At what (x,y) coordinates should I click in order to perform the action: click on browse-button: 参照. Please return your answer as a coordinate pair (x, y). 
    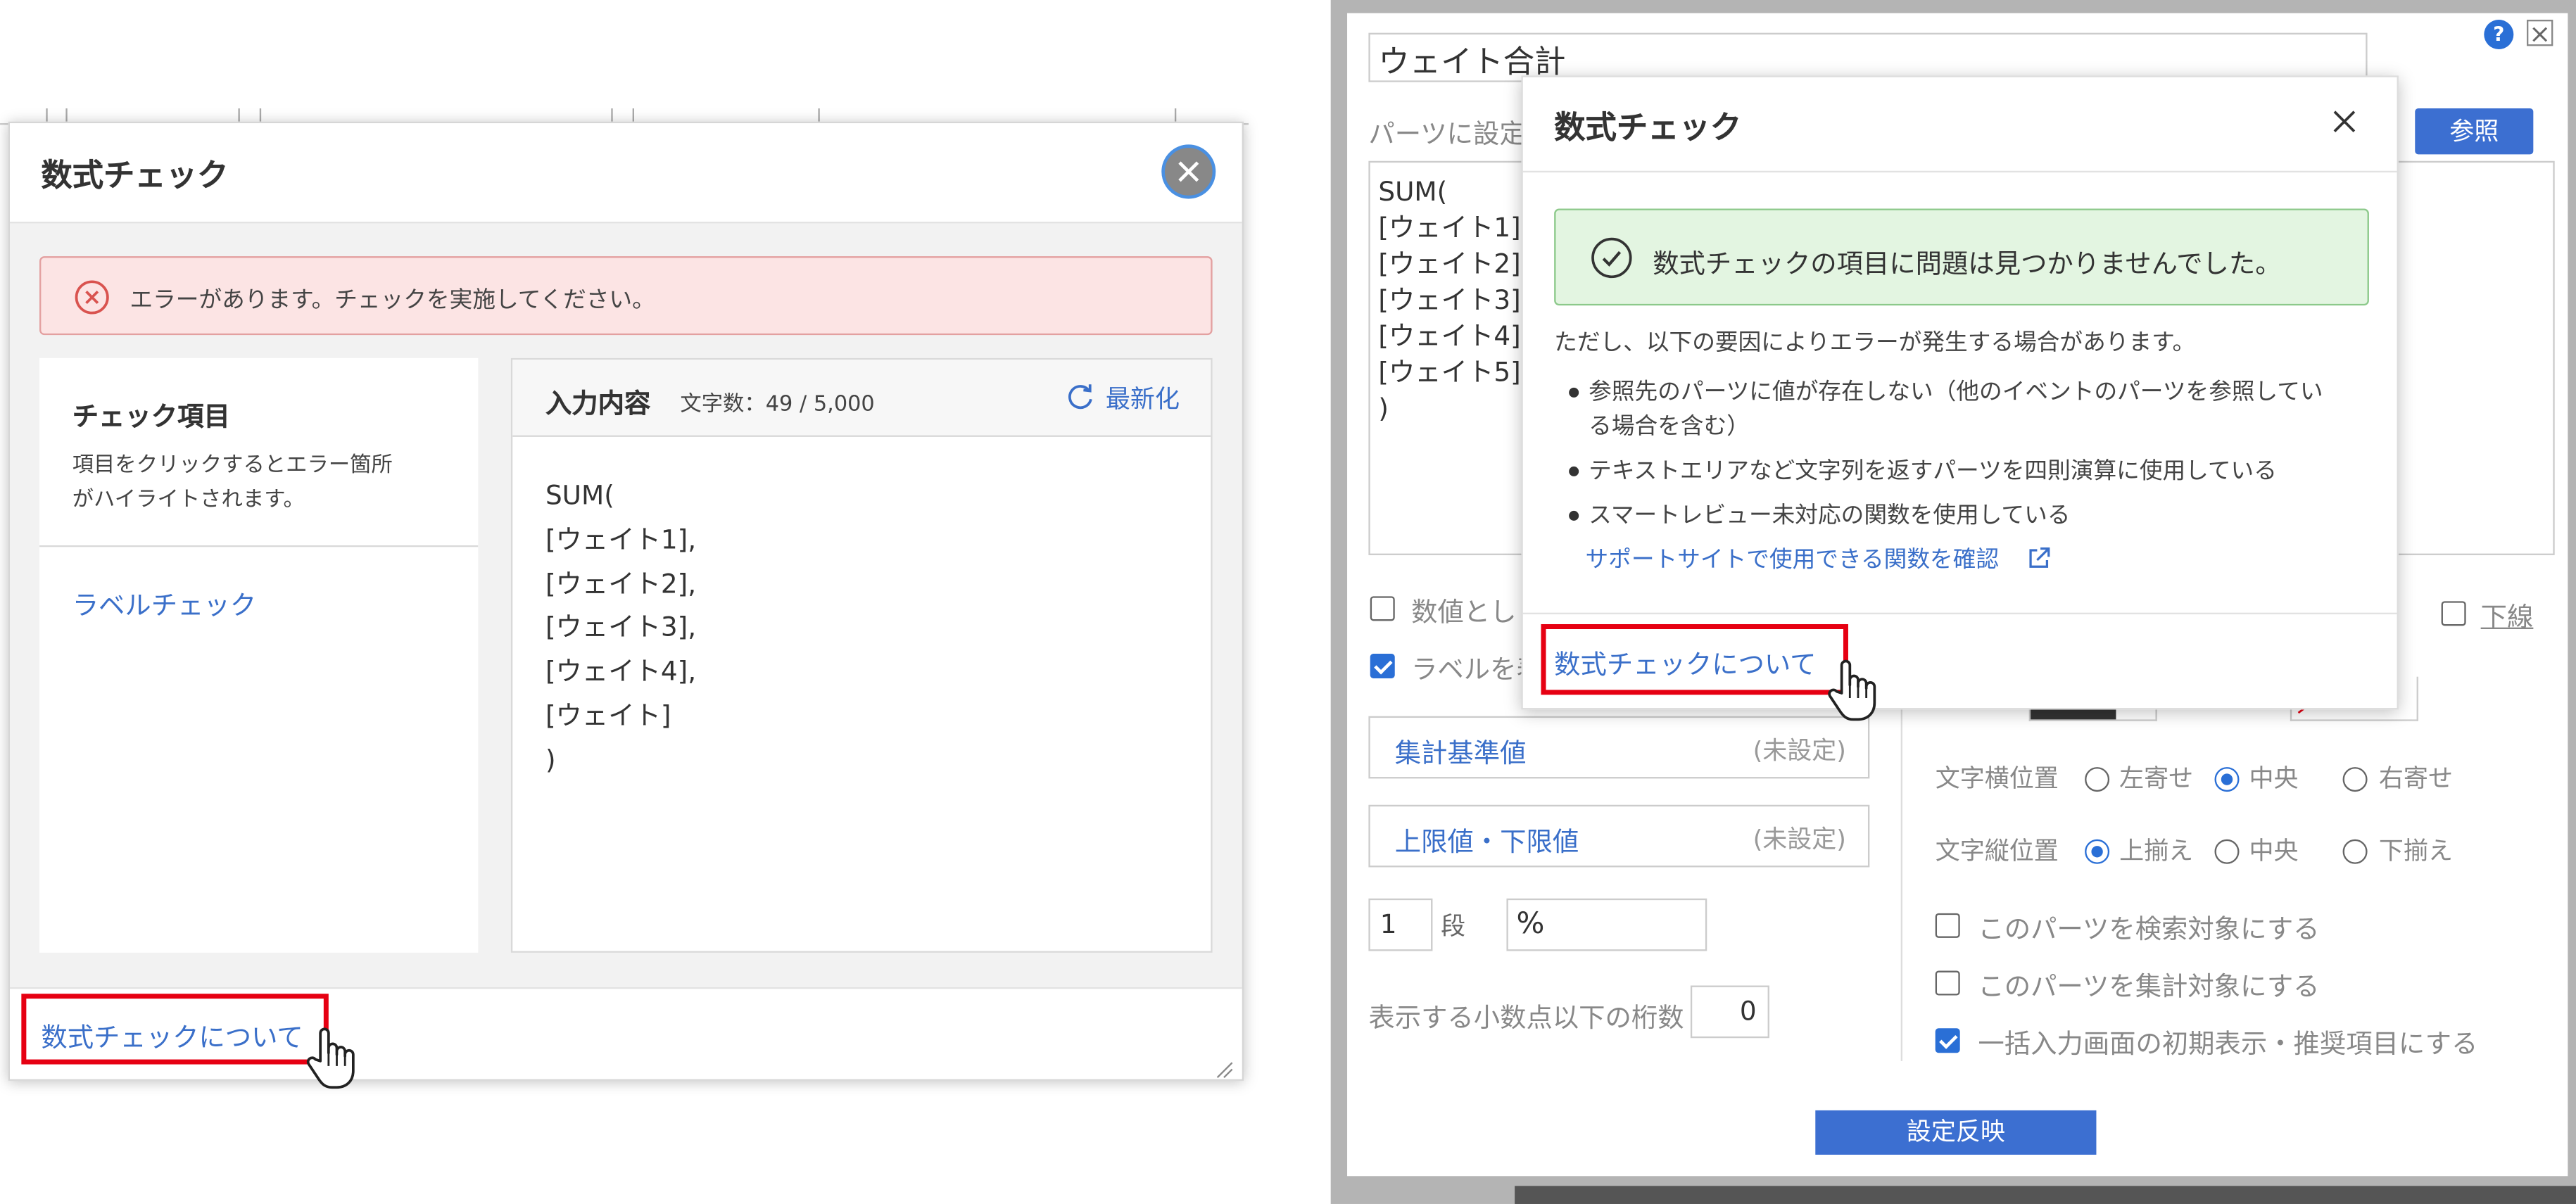
    Looking at the image, I should click on (2474, 131).